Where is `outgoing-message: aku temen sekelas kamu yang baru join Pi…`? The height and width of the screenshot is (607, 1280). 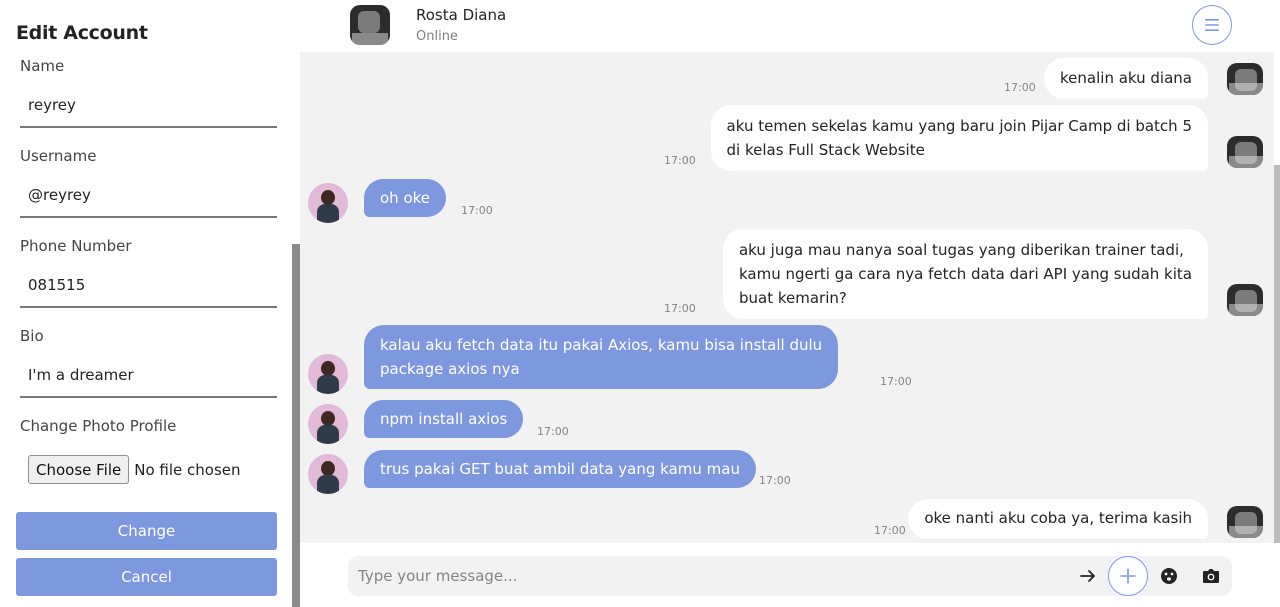
outgoing-message: aku temen sekelas kamu yang baru join Pi… is located at coordinates (959, 138).